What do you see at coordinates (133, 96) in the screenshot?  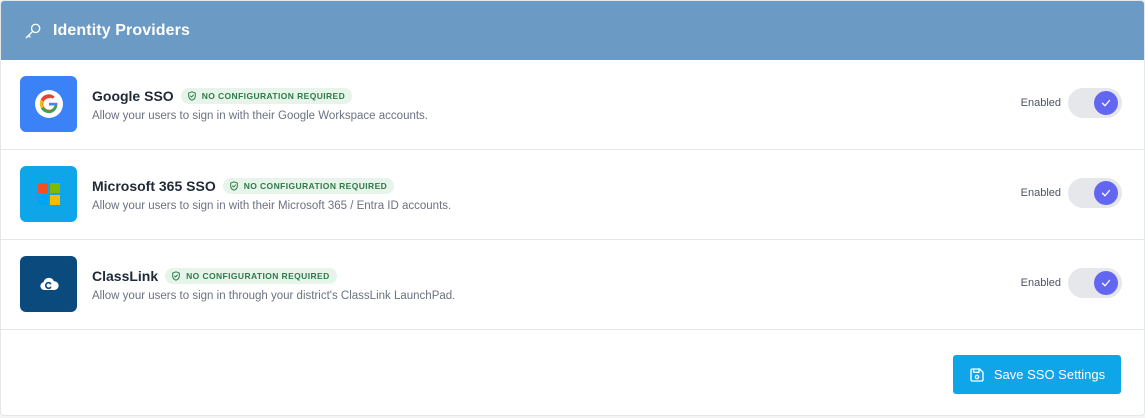 I see `provider-name: Google SSO` at bounding box center [133, 96].